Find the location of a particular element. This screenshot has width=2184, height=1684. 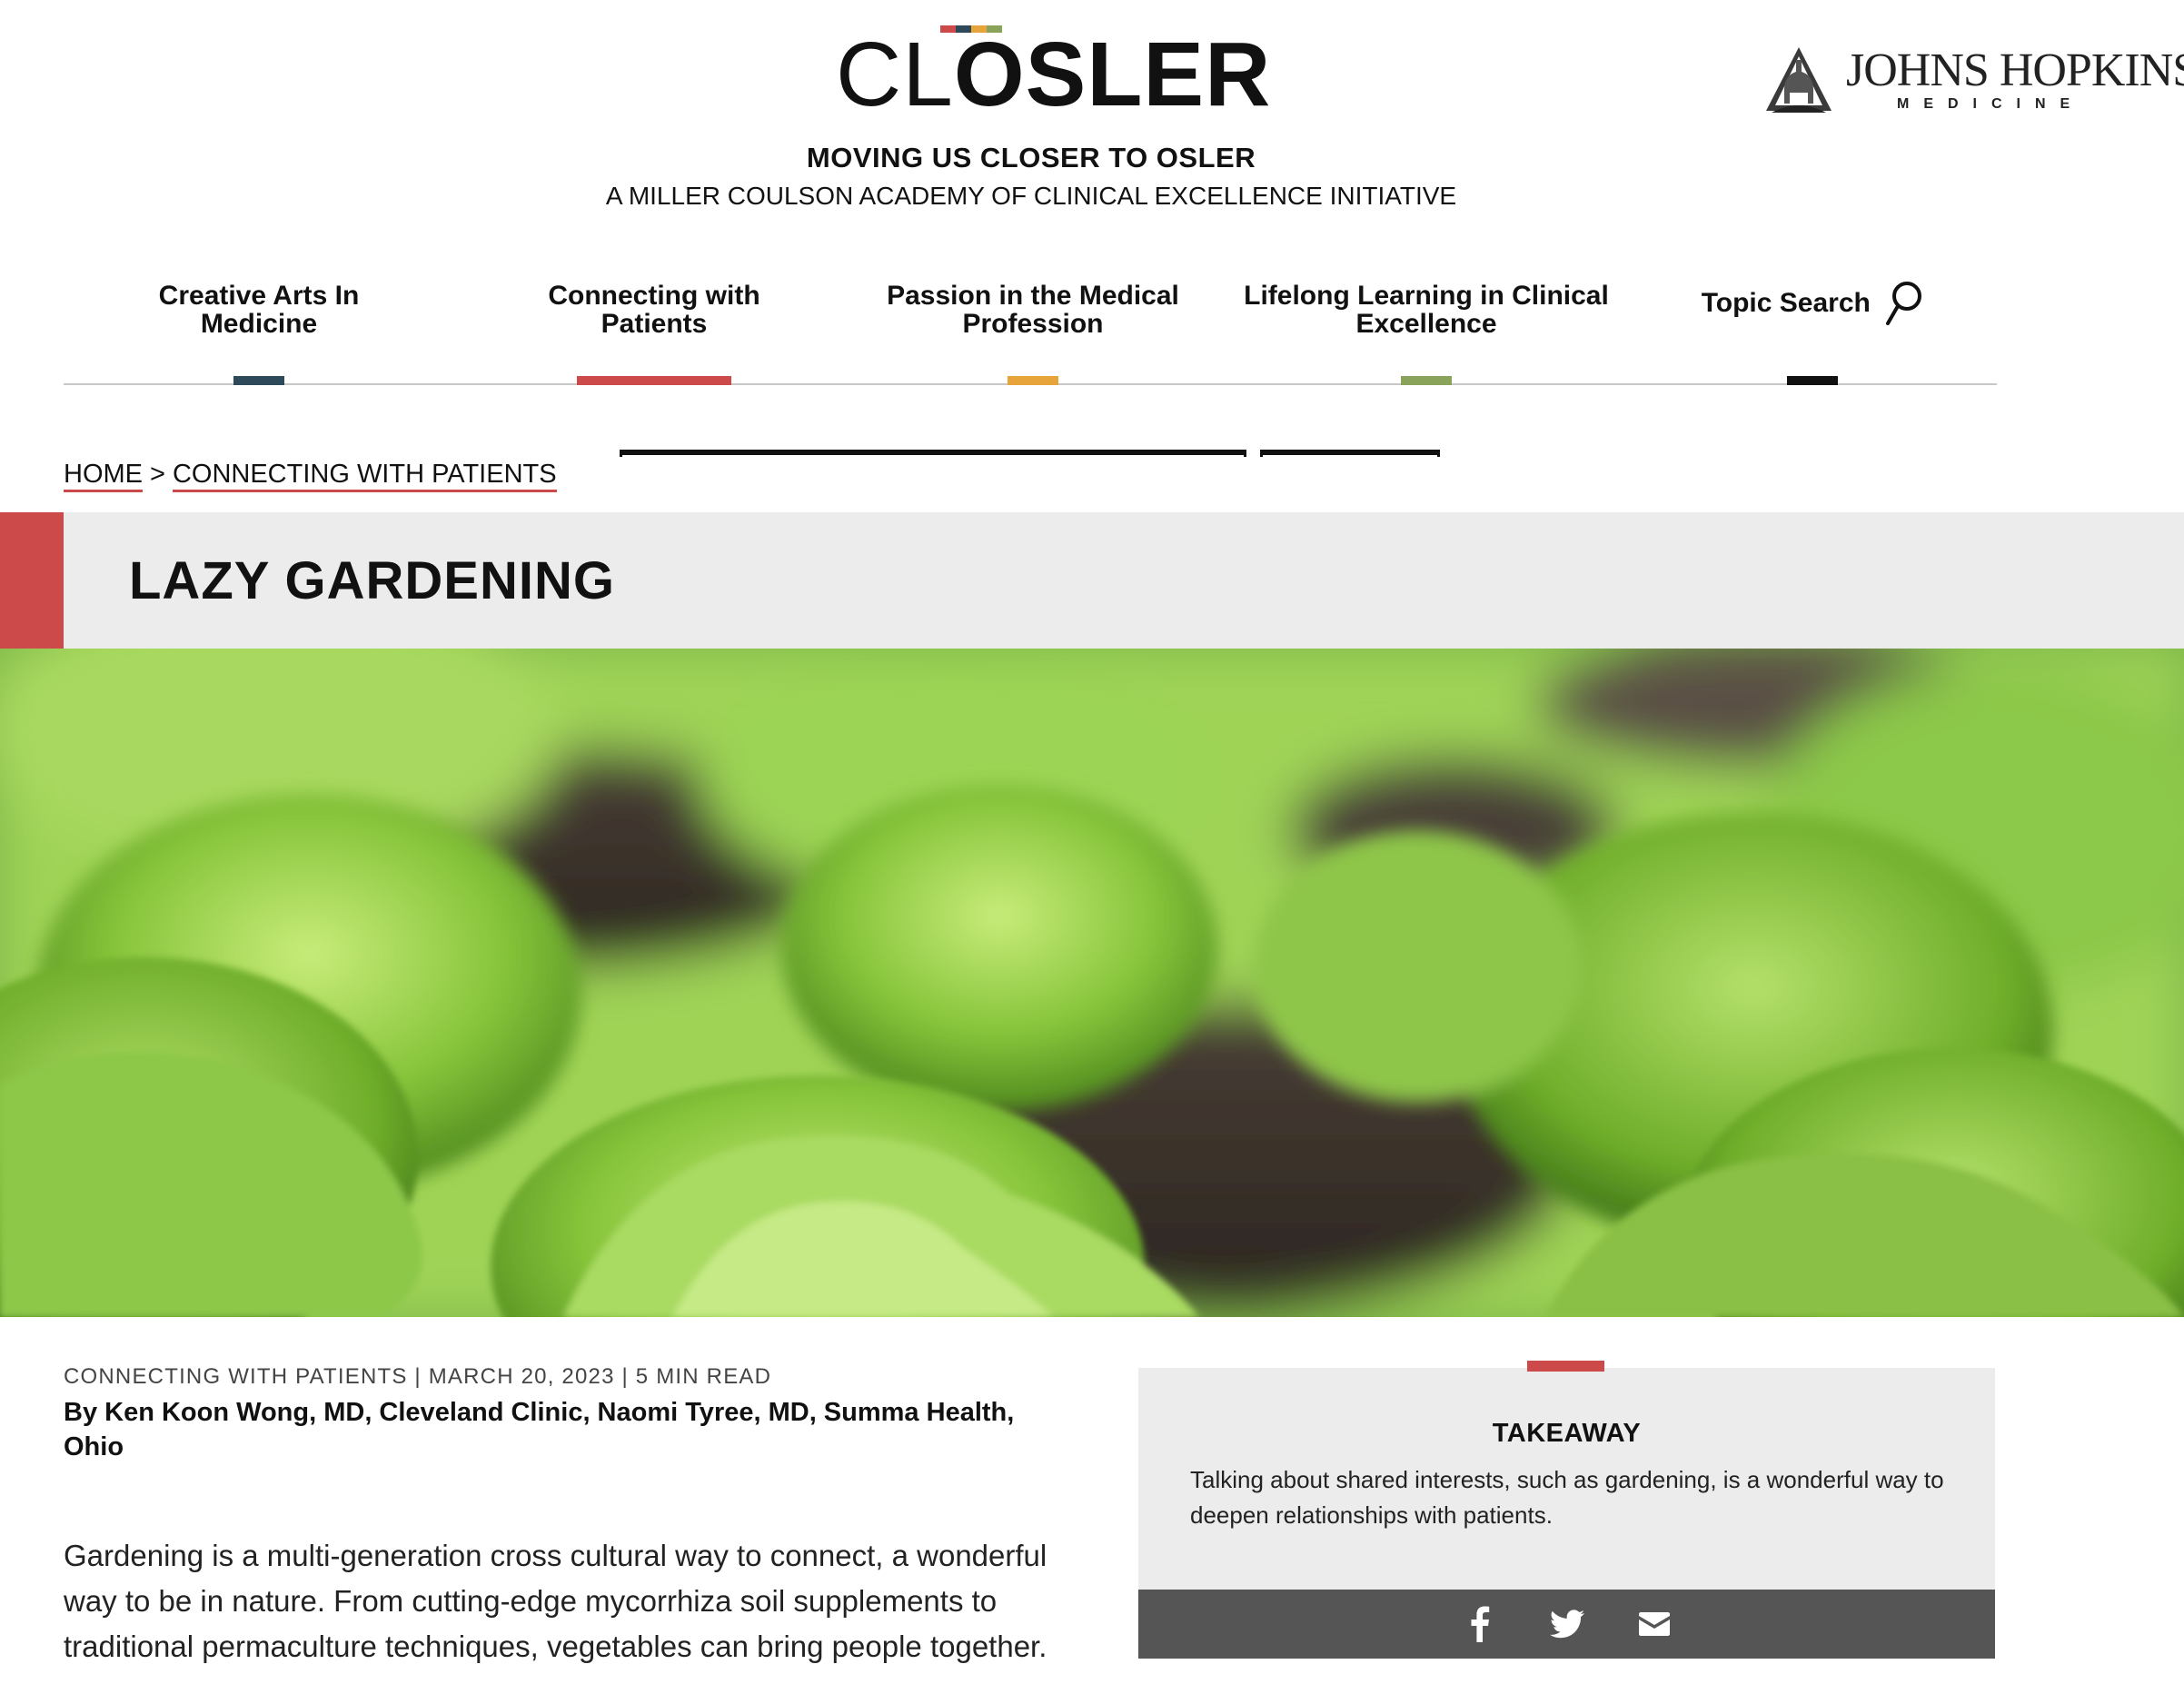

closler-logo: CLOSLER is located at coordinates (1053, 71).